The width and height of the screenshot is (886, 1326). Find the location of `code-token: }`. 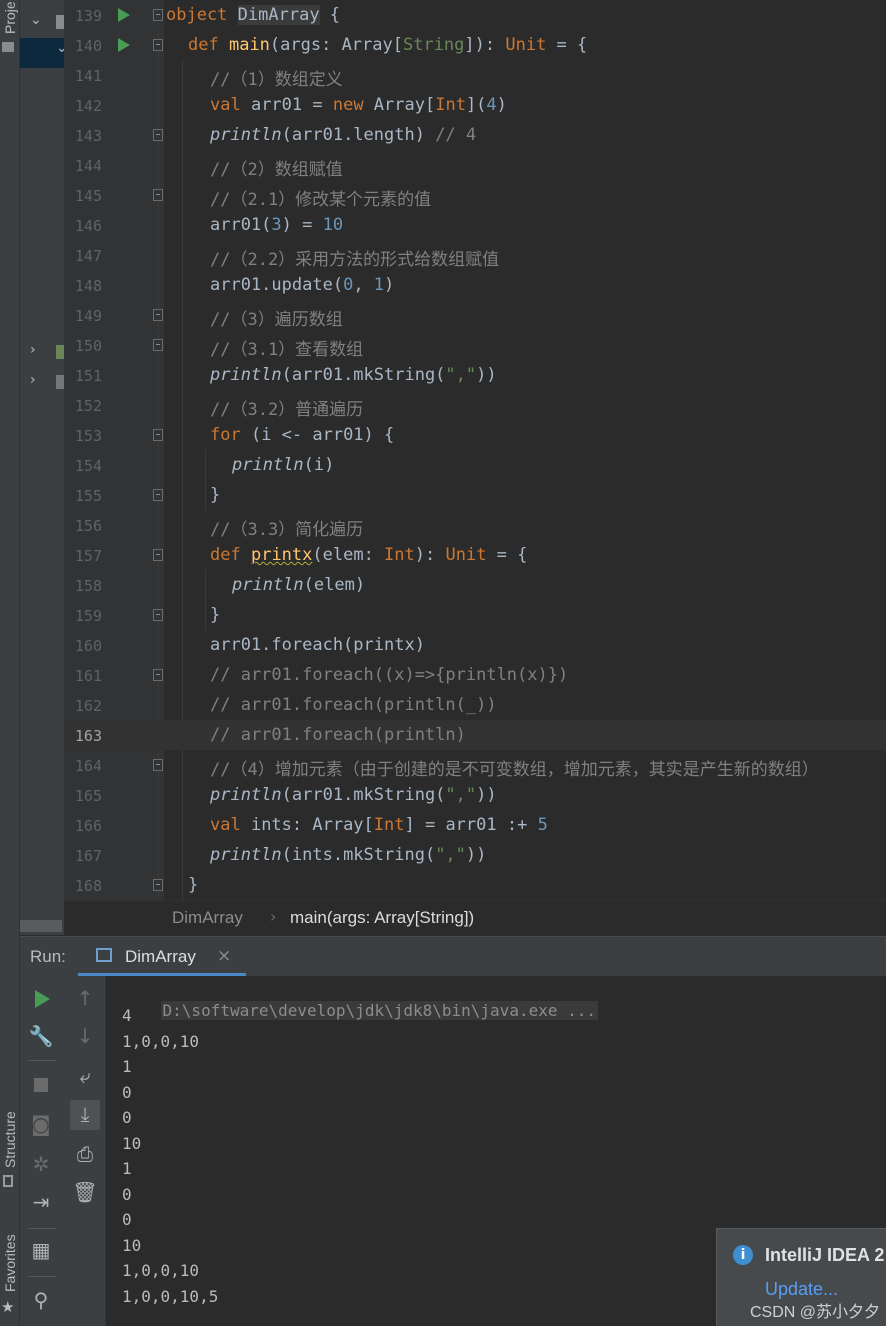

code-token: } is located at coordinates (215, 615).